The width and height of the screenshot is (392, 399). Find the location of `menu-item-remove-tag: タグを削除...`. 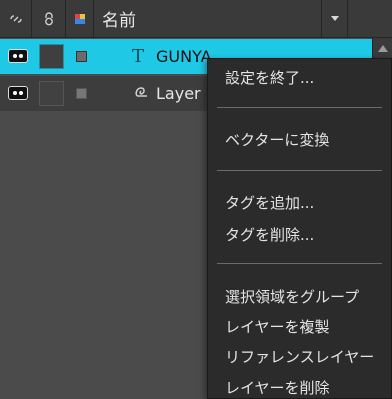

menu-item-remove-tag: タグを削除... is located at coordinates (269, 234).